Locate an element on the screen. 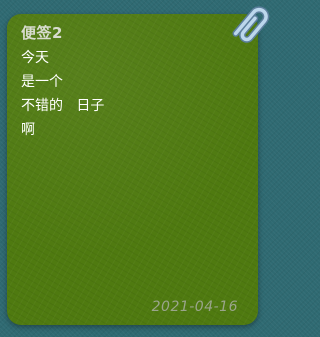 The height and width of the screenshot is (337, 320). paperclip-icon is located at coordinates (252, 25).